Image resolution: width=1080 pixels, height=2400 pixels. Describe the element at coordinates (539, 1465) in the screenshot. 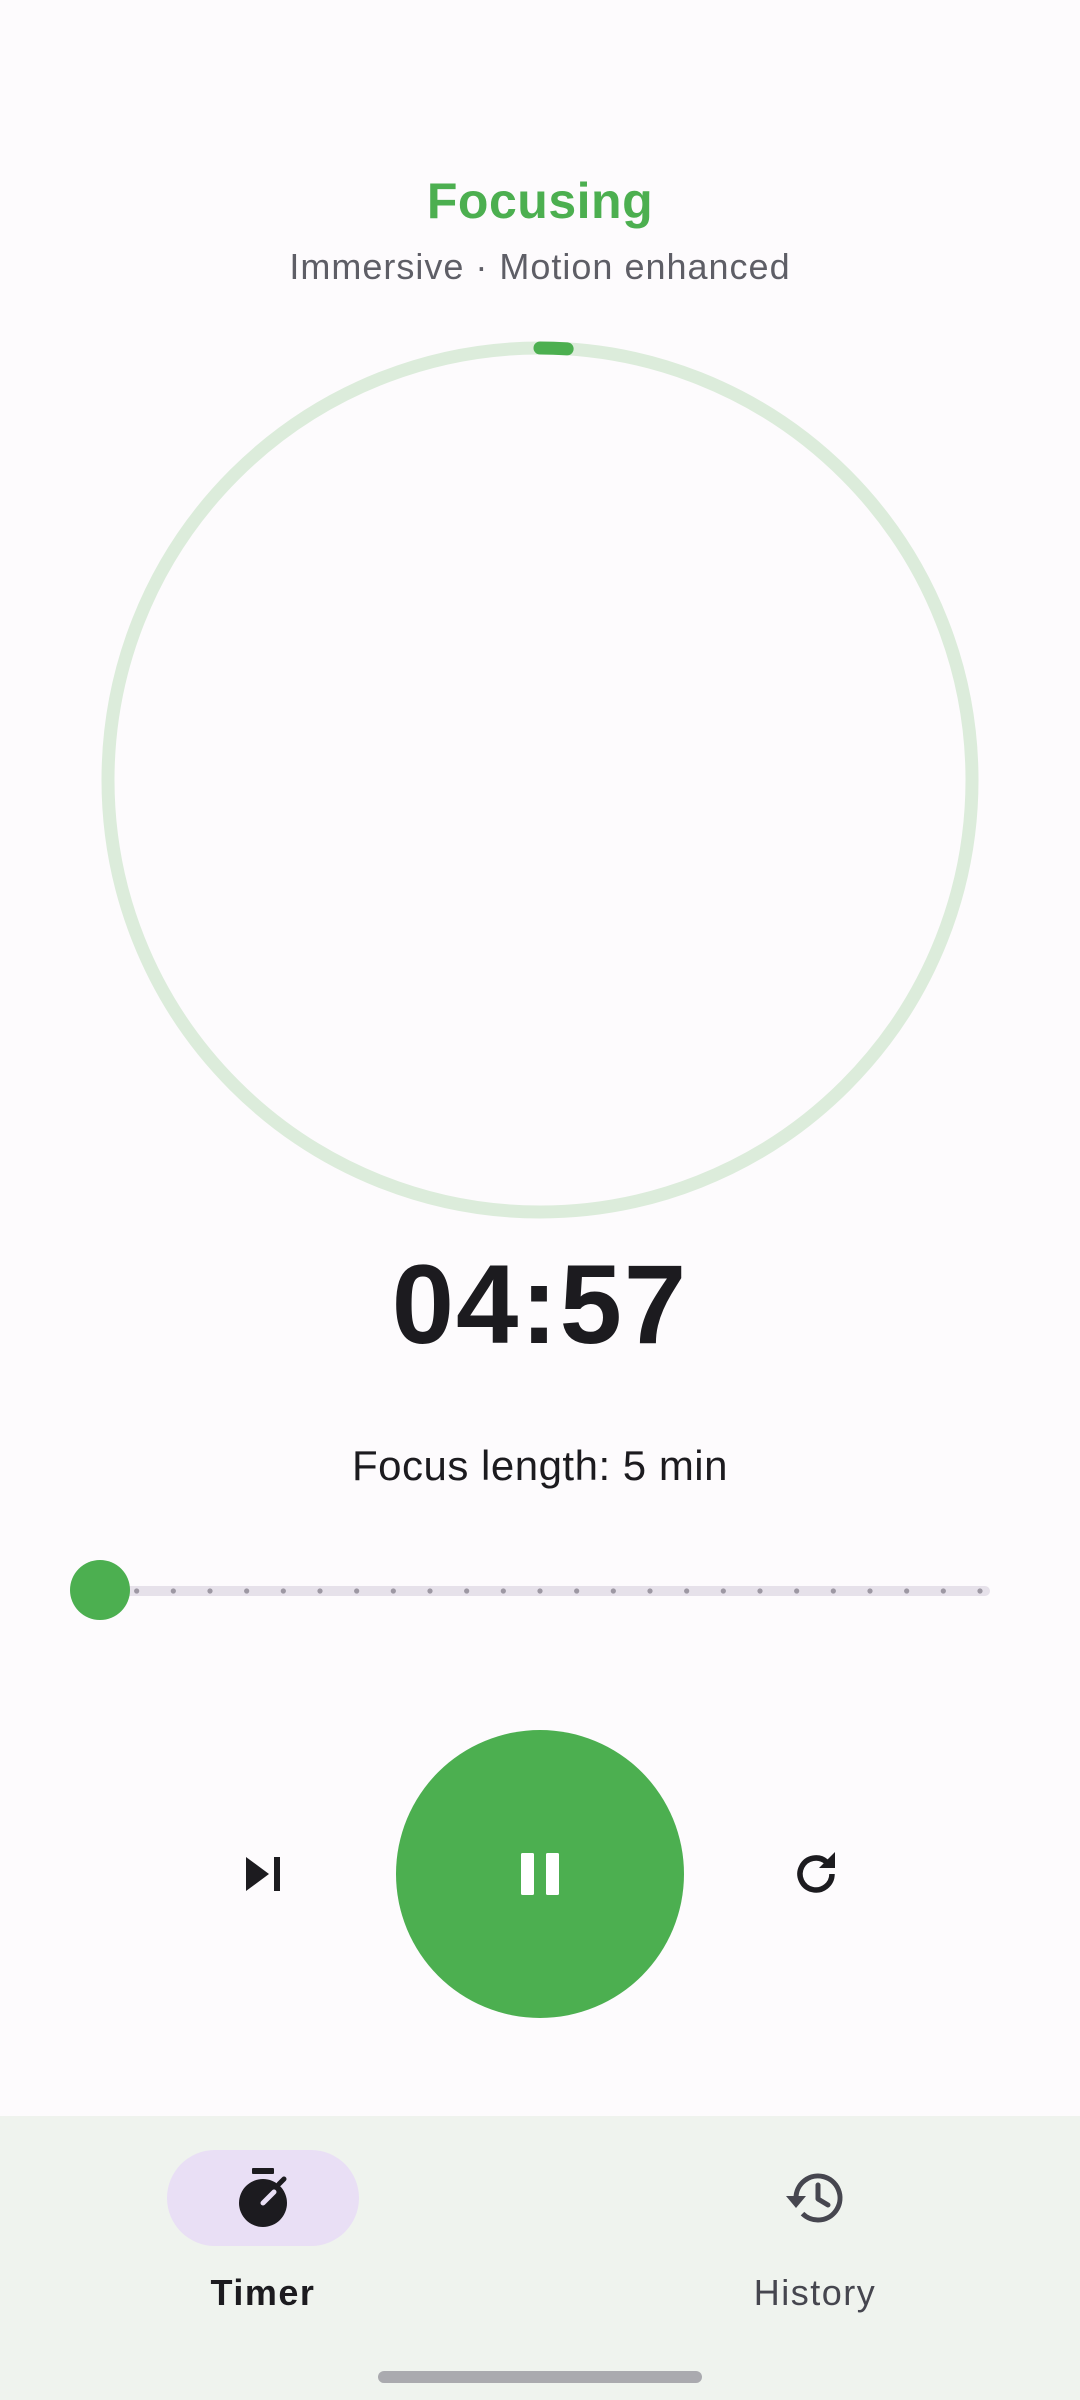

I see `focus-length-label: Focus length: 5 min` at that location.